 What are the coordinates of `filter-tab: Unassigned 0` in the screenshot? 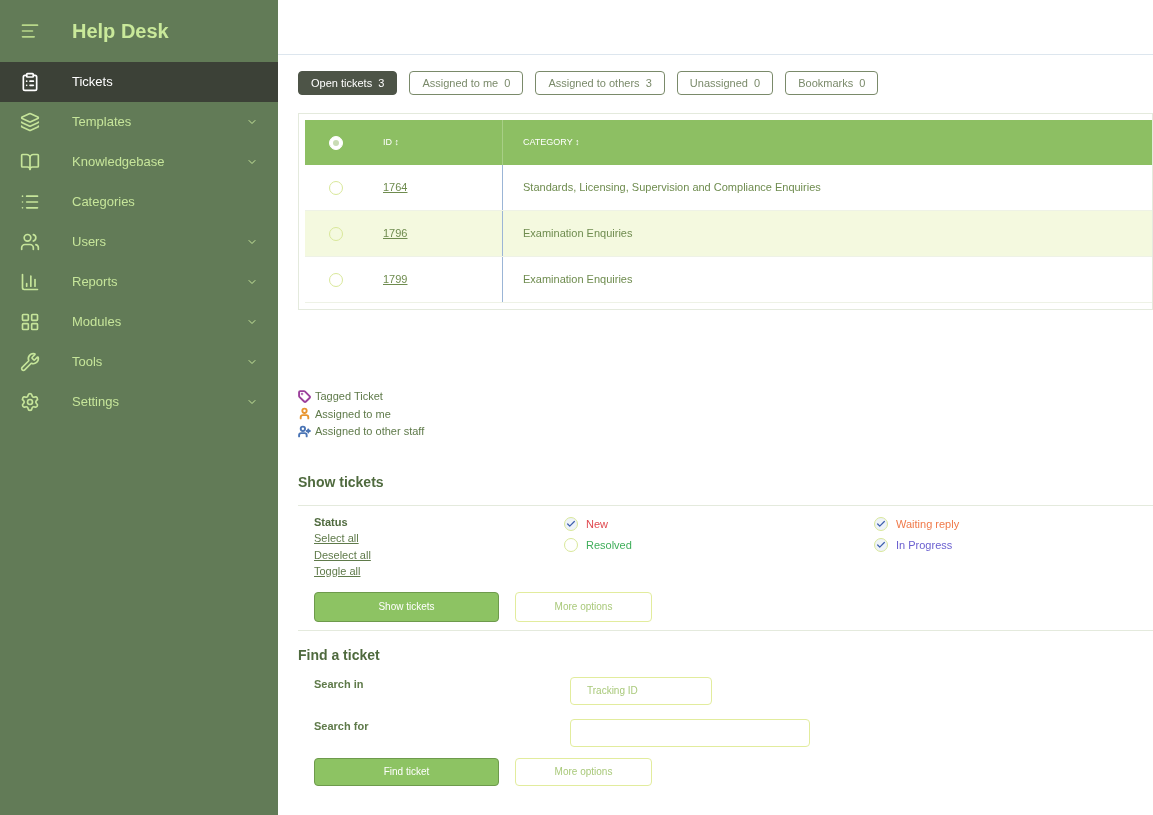 It's located at (725, 83).